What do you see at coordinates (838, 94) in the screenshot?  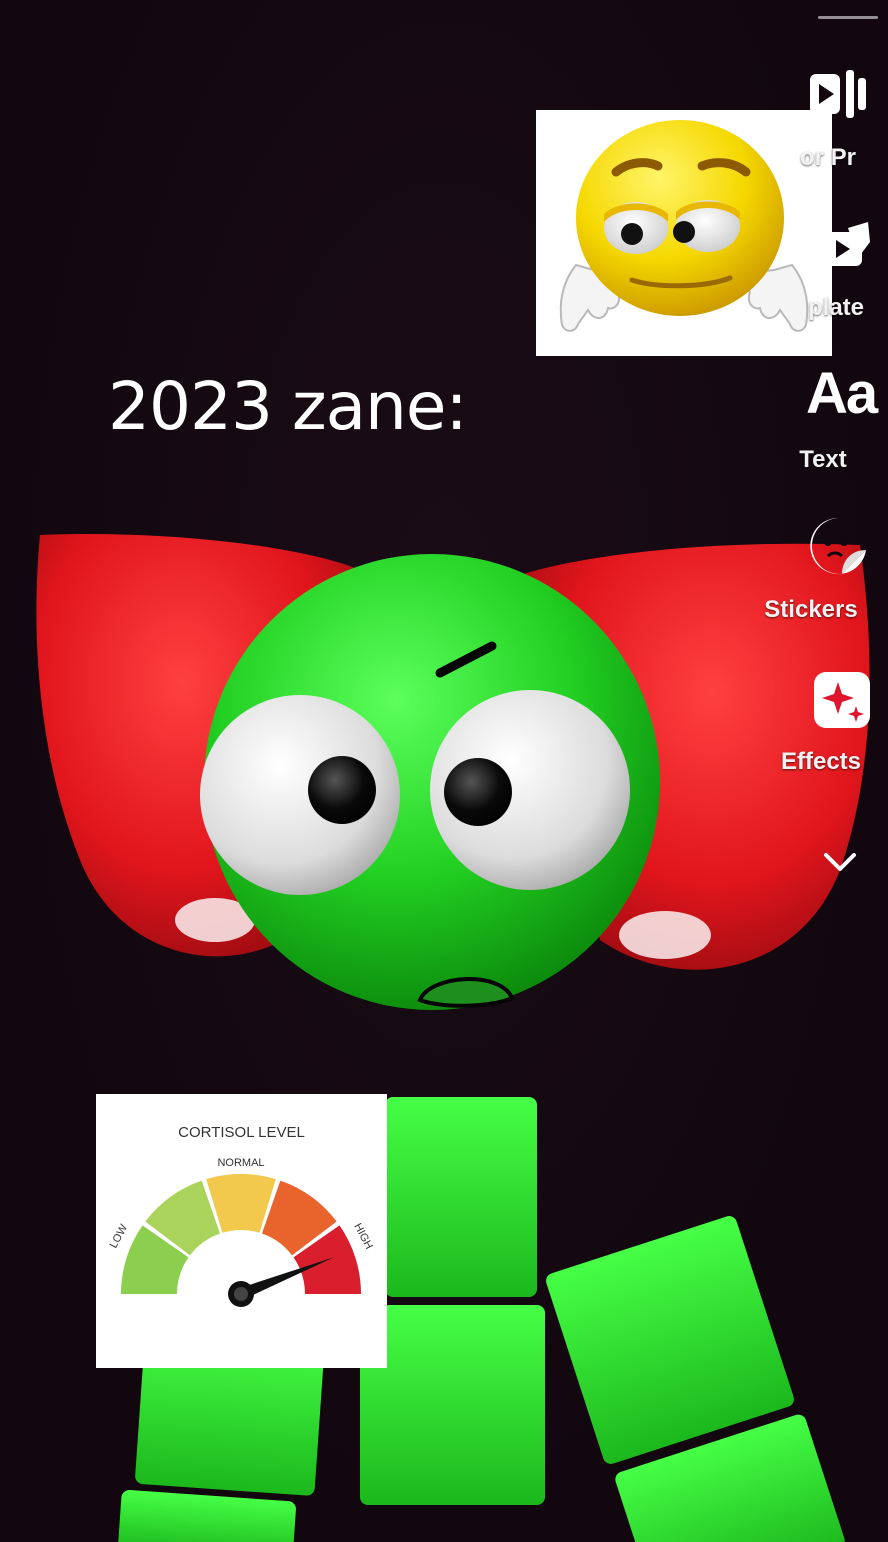 I see `teleprompter-icon` at bounding box center [838, 94].